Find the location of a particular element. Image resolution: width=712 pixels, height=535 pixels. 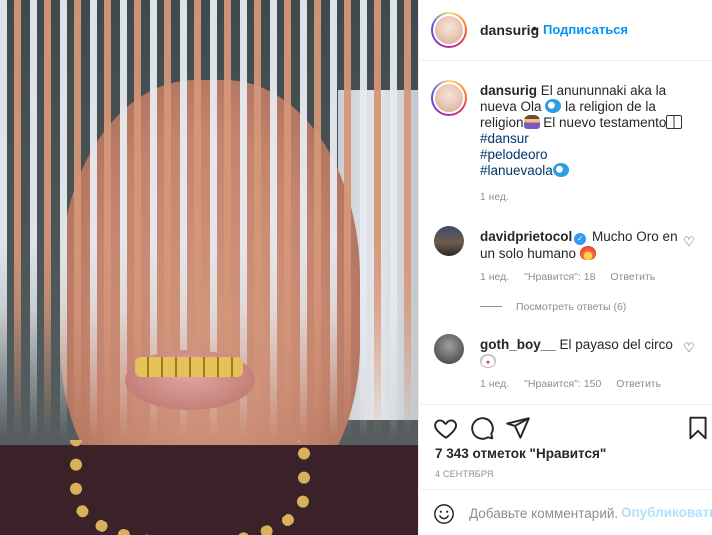

hashtag-pelodeoro: #pelodeoro is located at coordinates (590, 155).